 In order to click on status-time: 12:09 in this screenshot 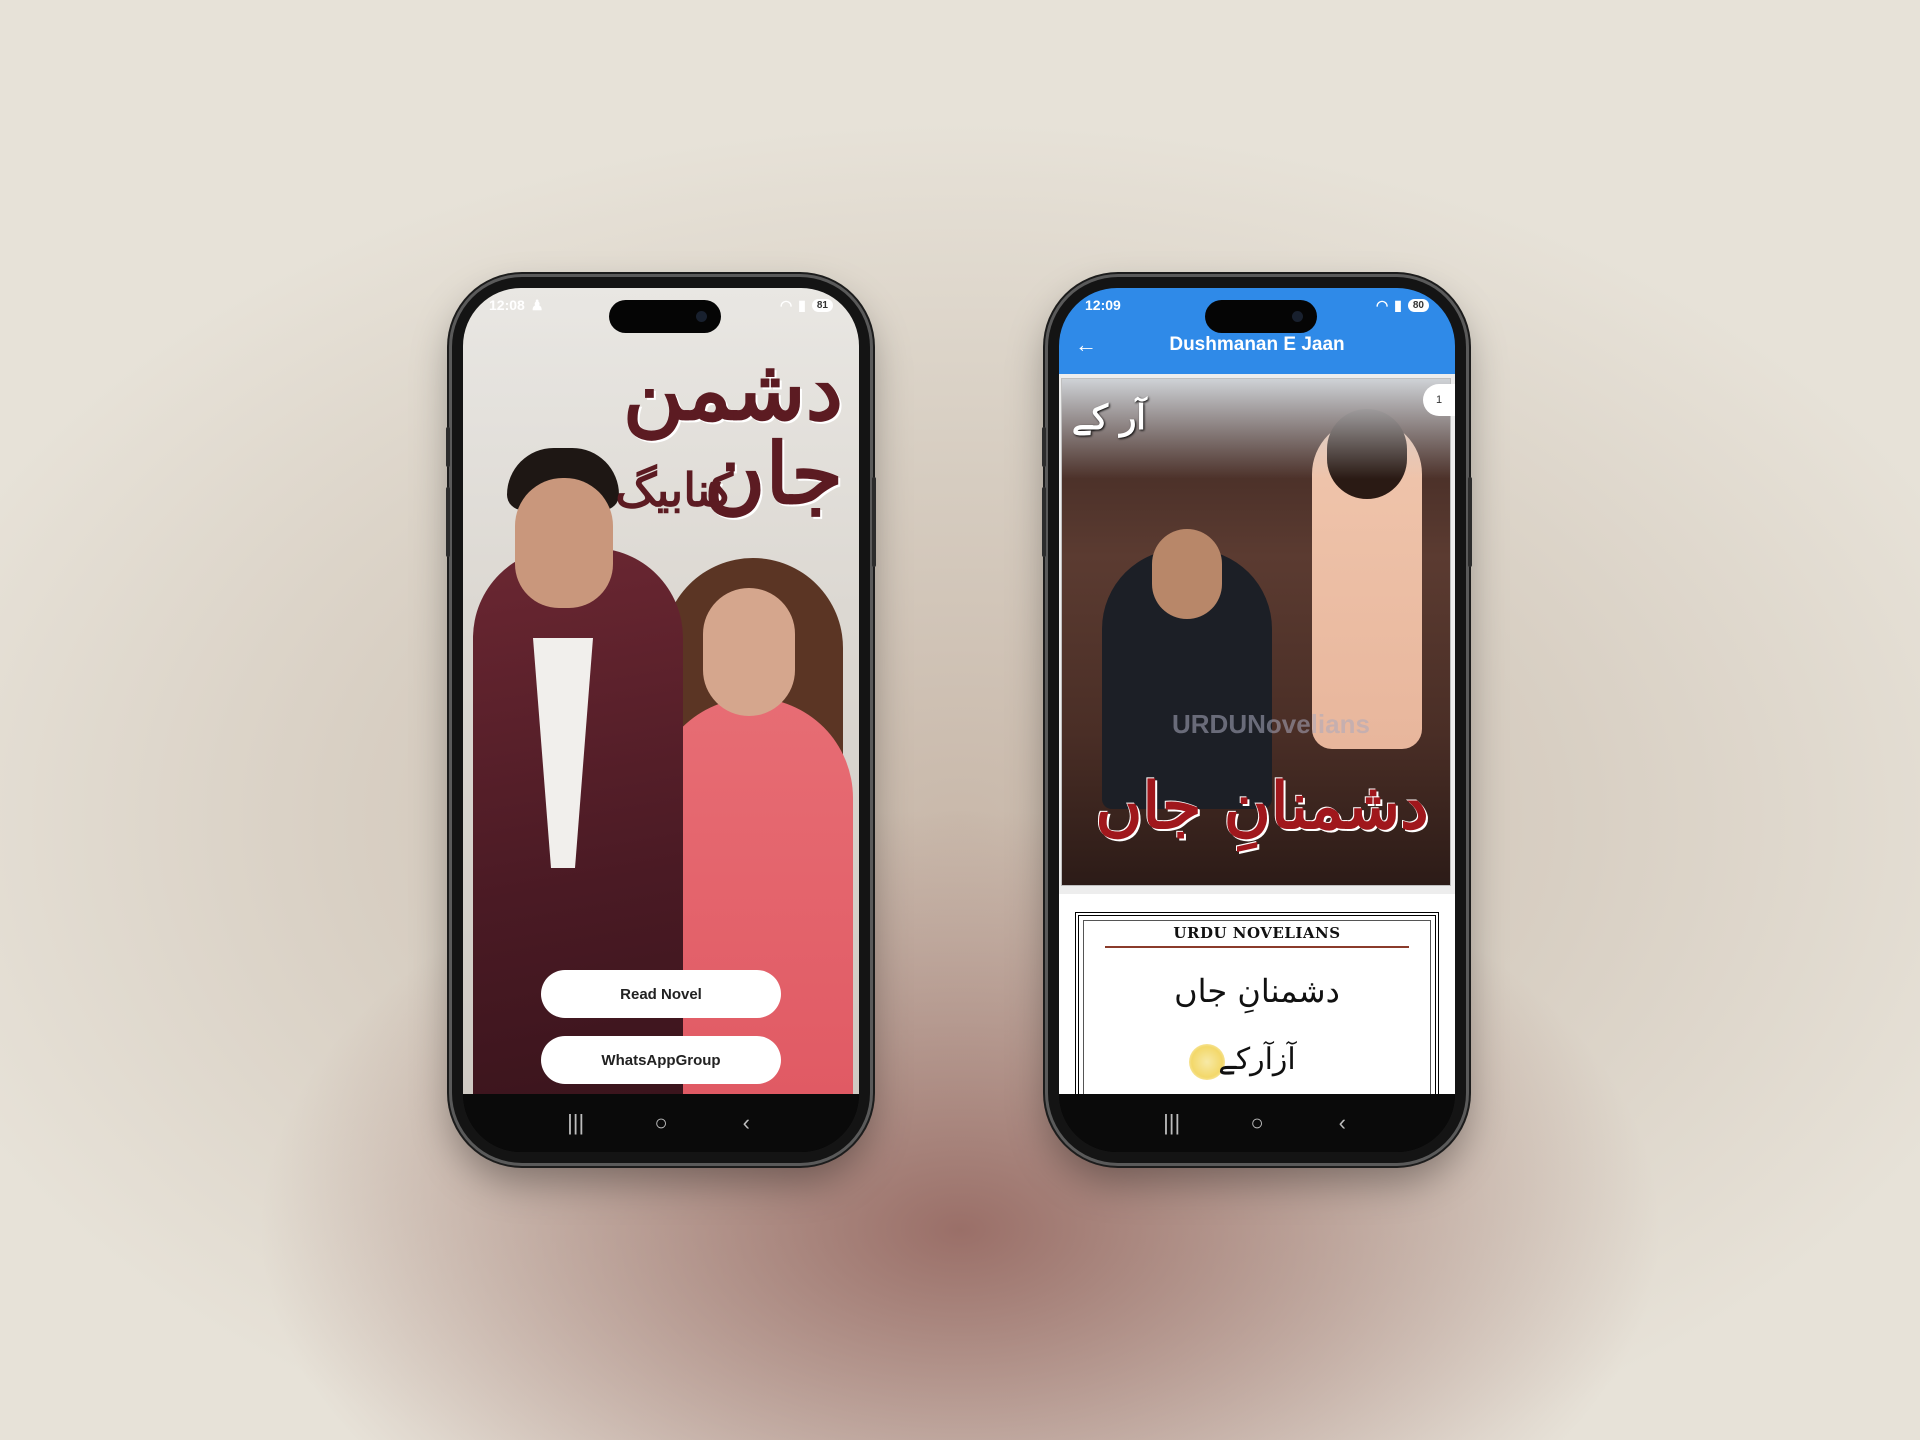, I will do `click(1103, 305)`.